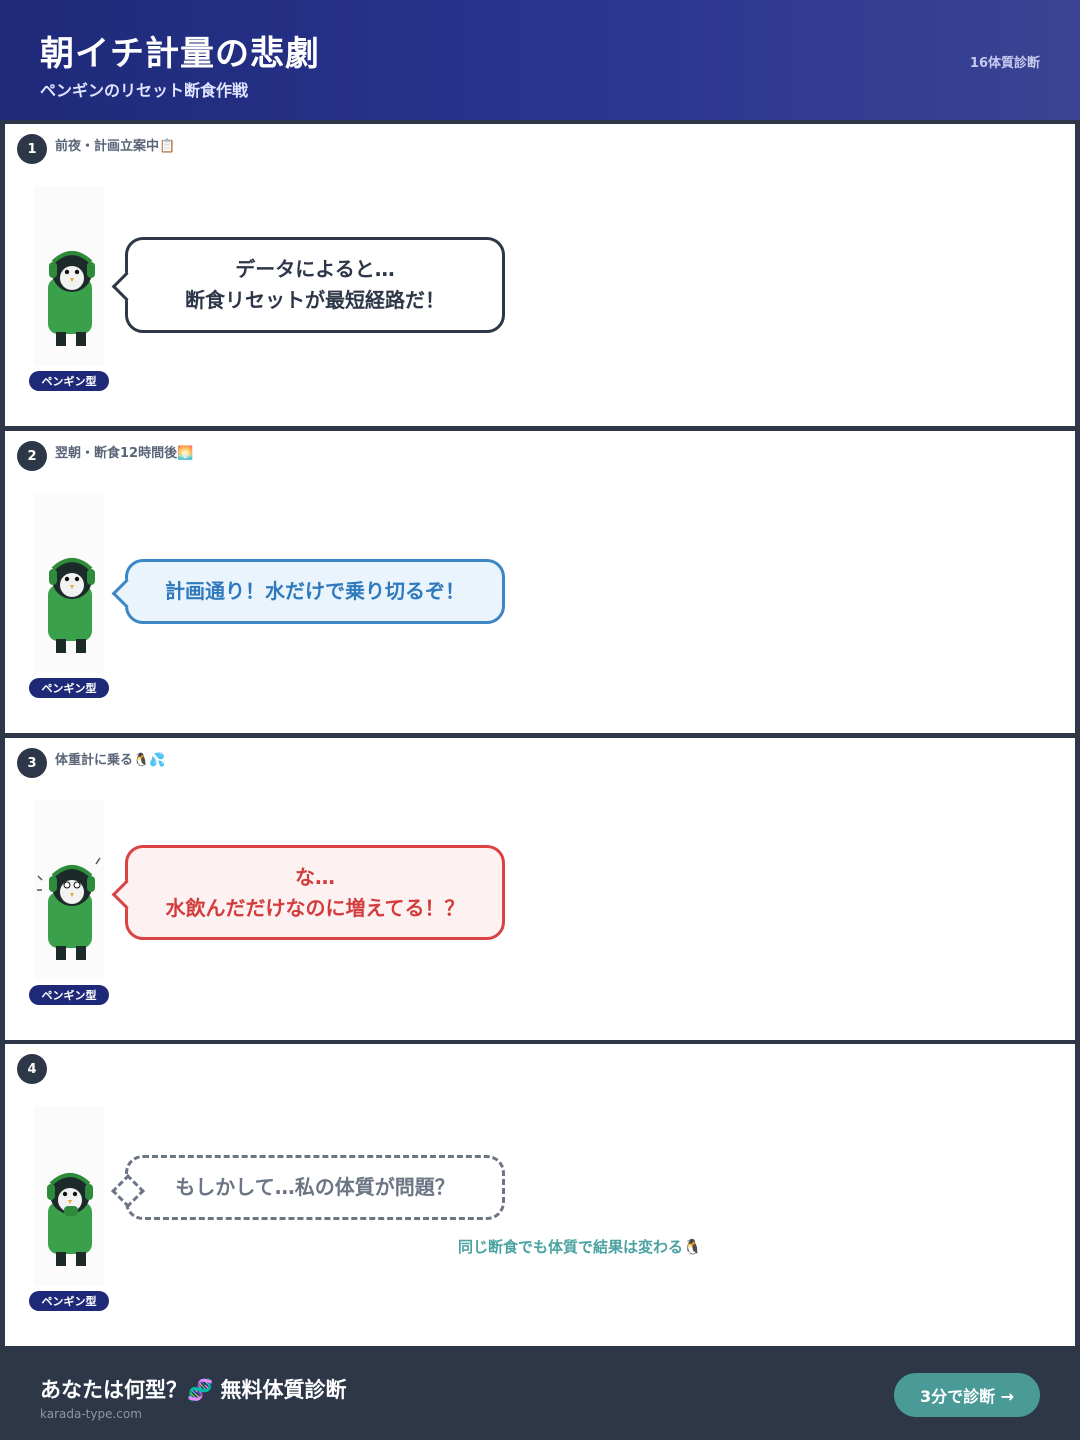 This screenshot has width=1080, height=1440. Describe the element at coordinates (91, 1414) in the screenshot. I see `site-url: karada-type.com` at that location.